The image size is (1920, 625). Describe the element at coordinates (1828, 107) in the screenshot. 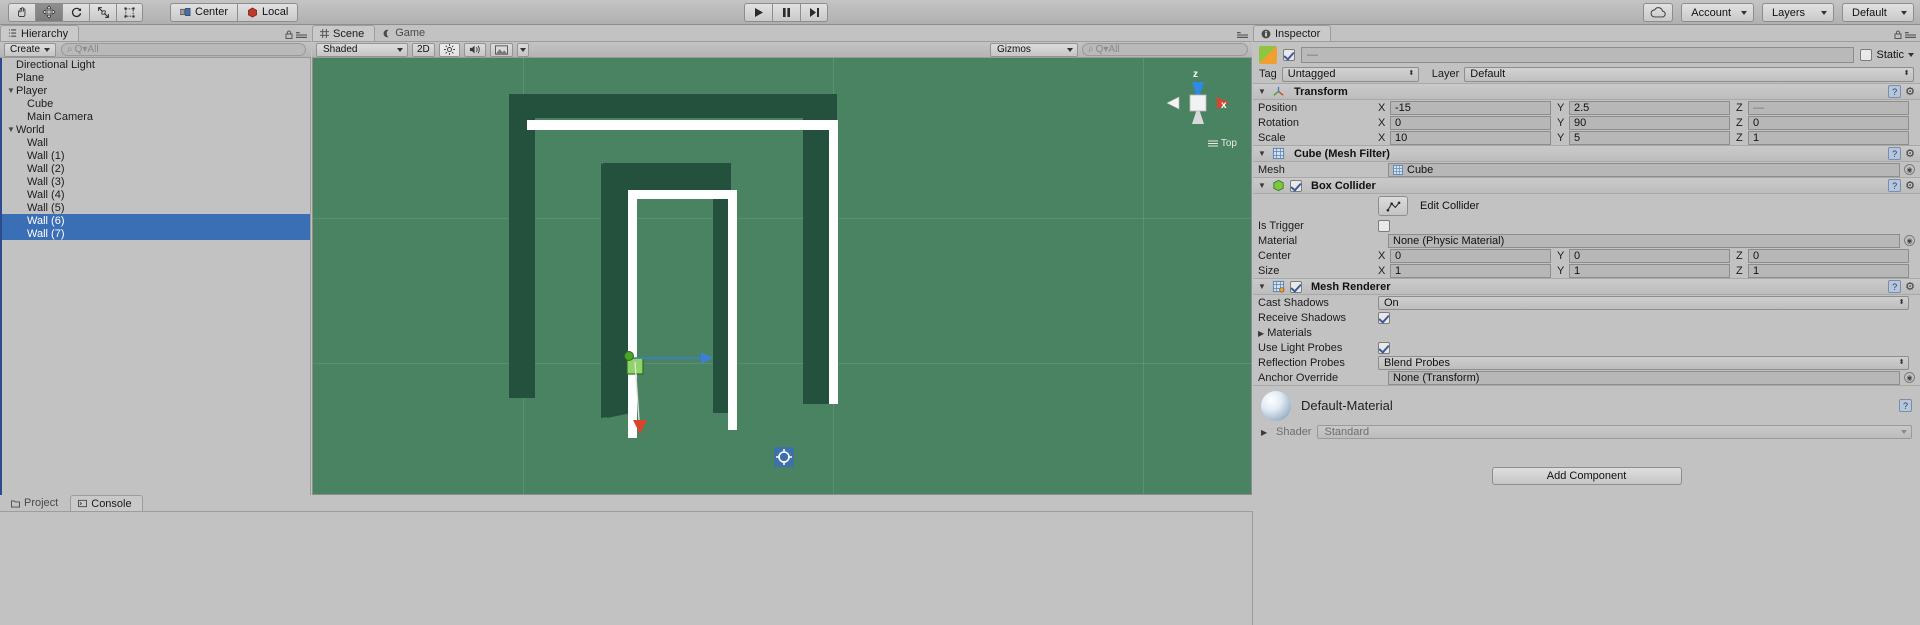

I see `z-input: —` at that location.